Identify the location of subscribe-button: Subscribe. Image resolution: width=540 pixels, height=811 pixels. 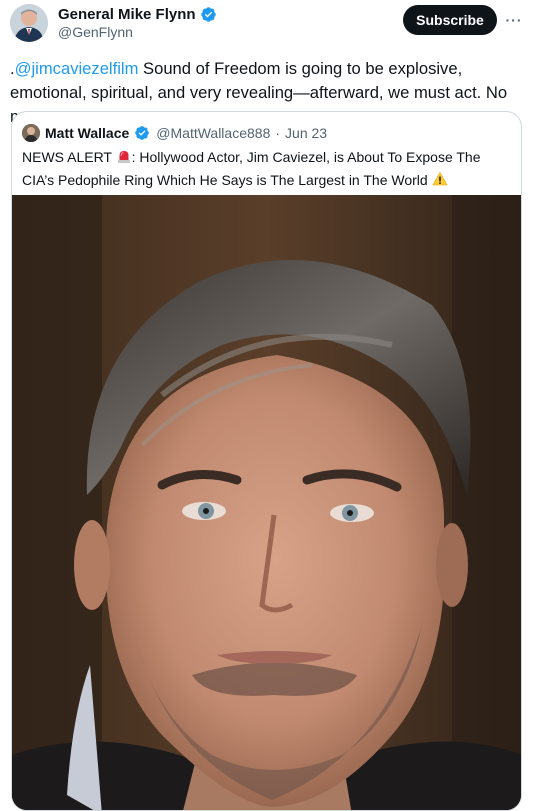
(450, 20).